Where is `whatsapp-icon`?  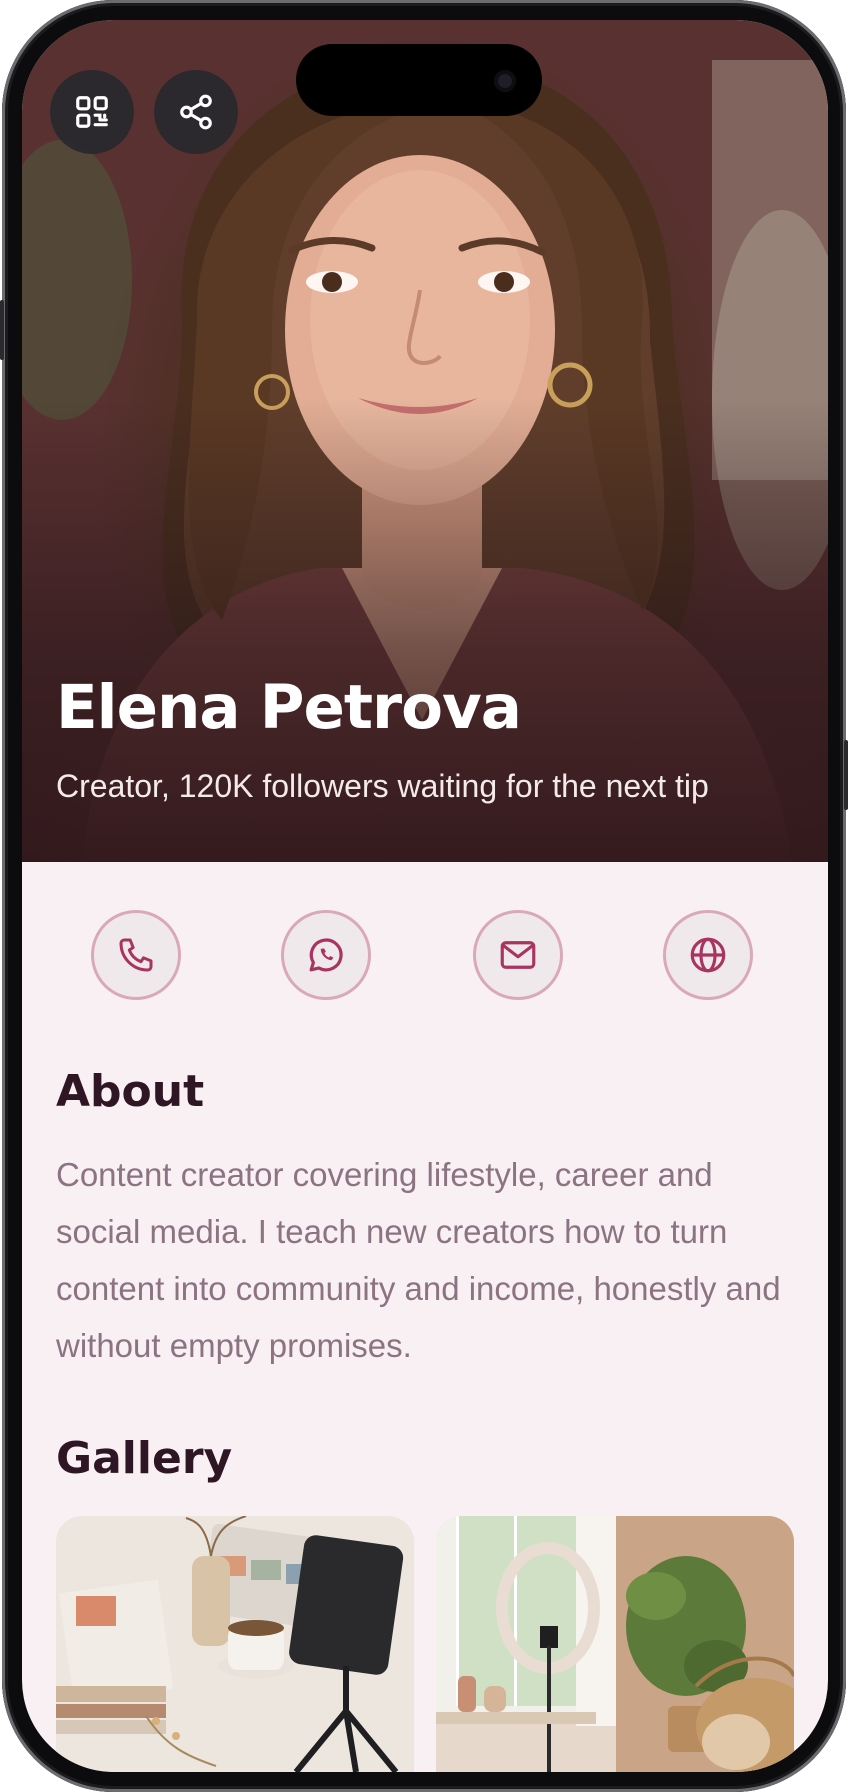
whatsapp-icon is located at coordinates (326, 955).